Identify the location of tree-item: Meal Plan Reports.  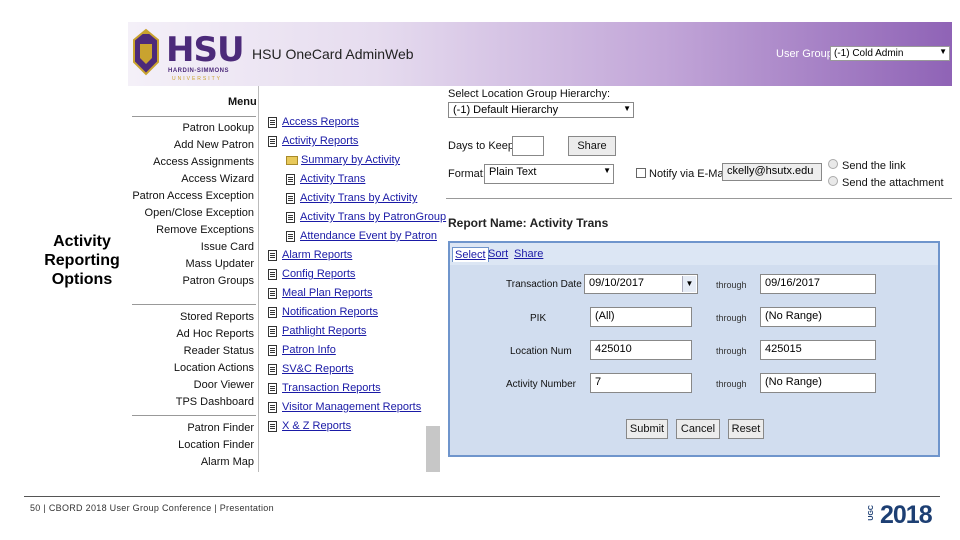
(348, 293).